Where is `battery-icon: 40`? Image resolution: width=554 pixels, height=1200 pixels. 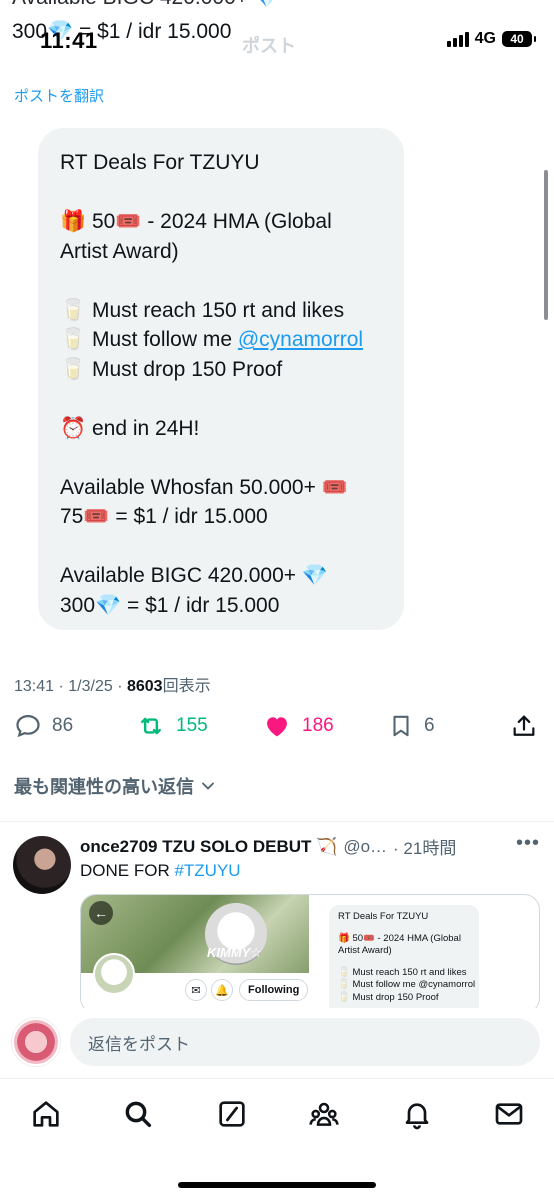
battery-icon: 40 is located at coordinates (519, 39).